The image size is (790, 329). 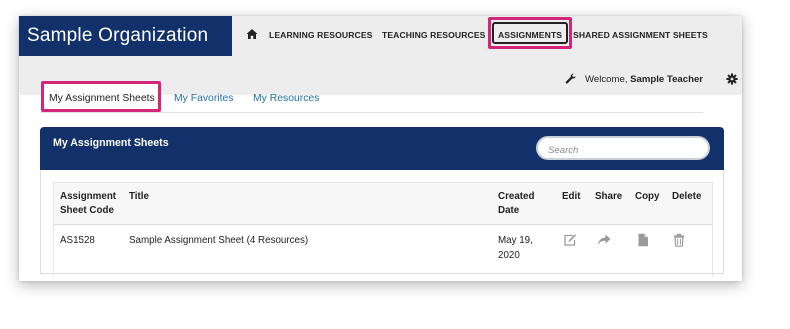 I want to click on share-icon, so click(x=604, y=240).